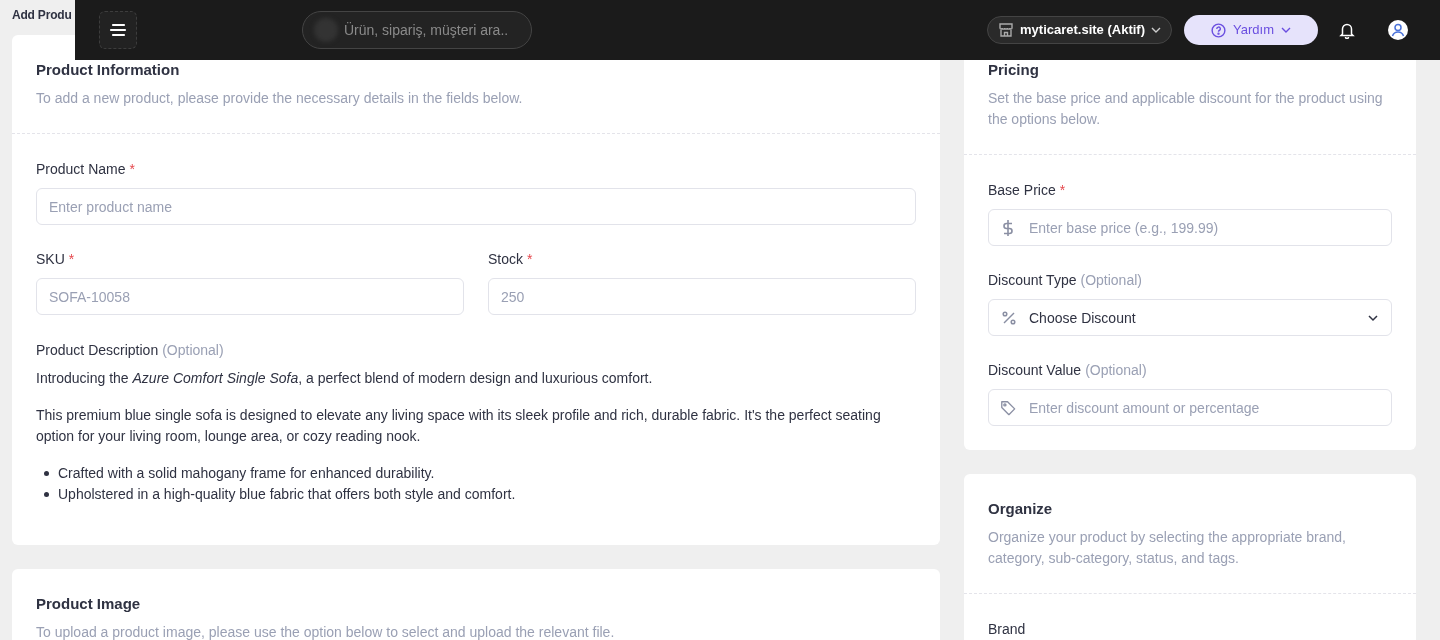 This screenshot has height=640, width=1440. Describe the element at coordinates (250, 296) in the screenshot. I see `input-field: SOFA-10058` at that location.